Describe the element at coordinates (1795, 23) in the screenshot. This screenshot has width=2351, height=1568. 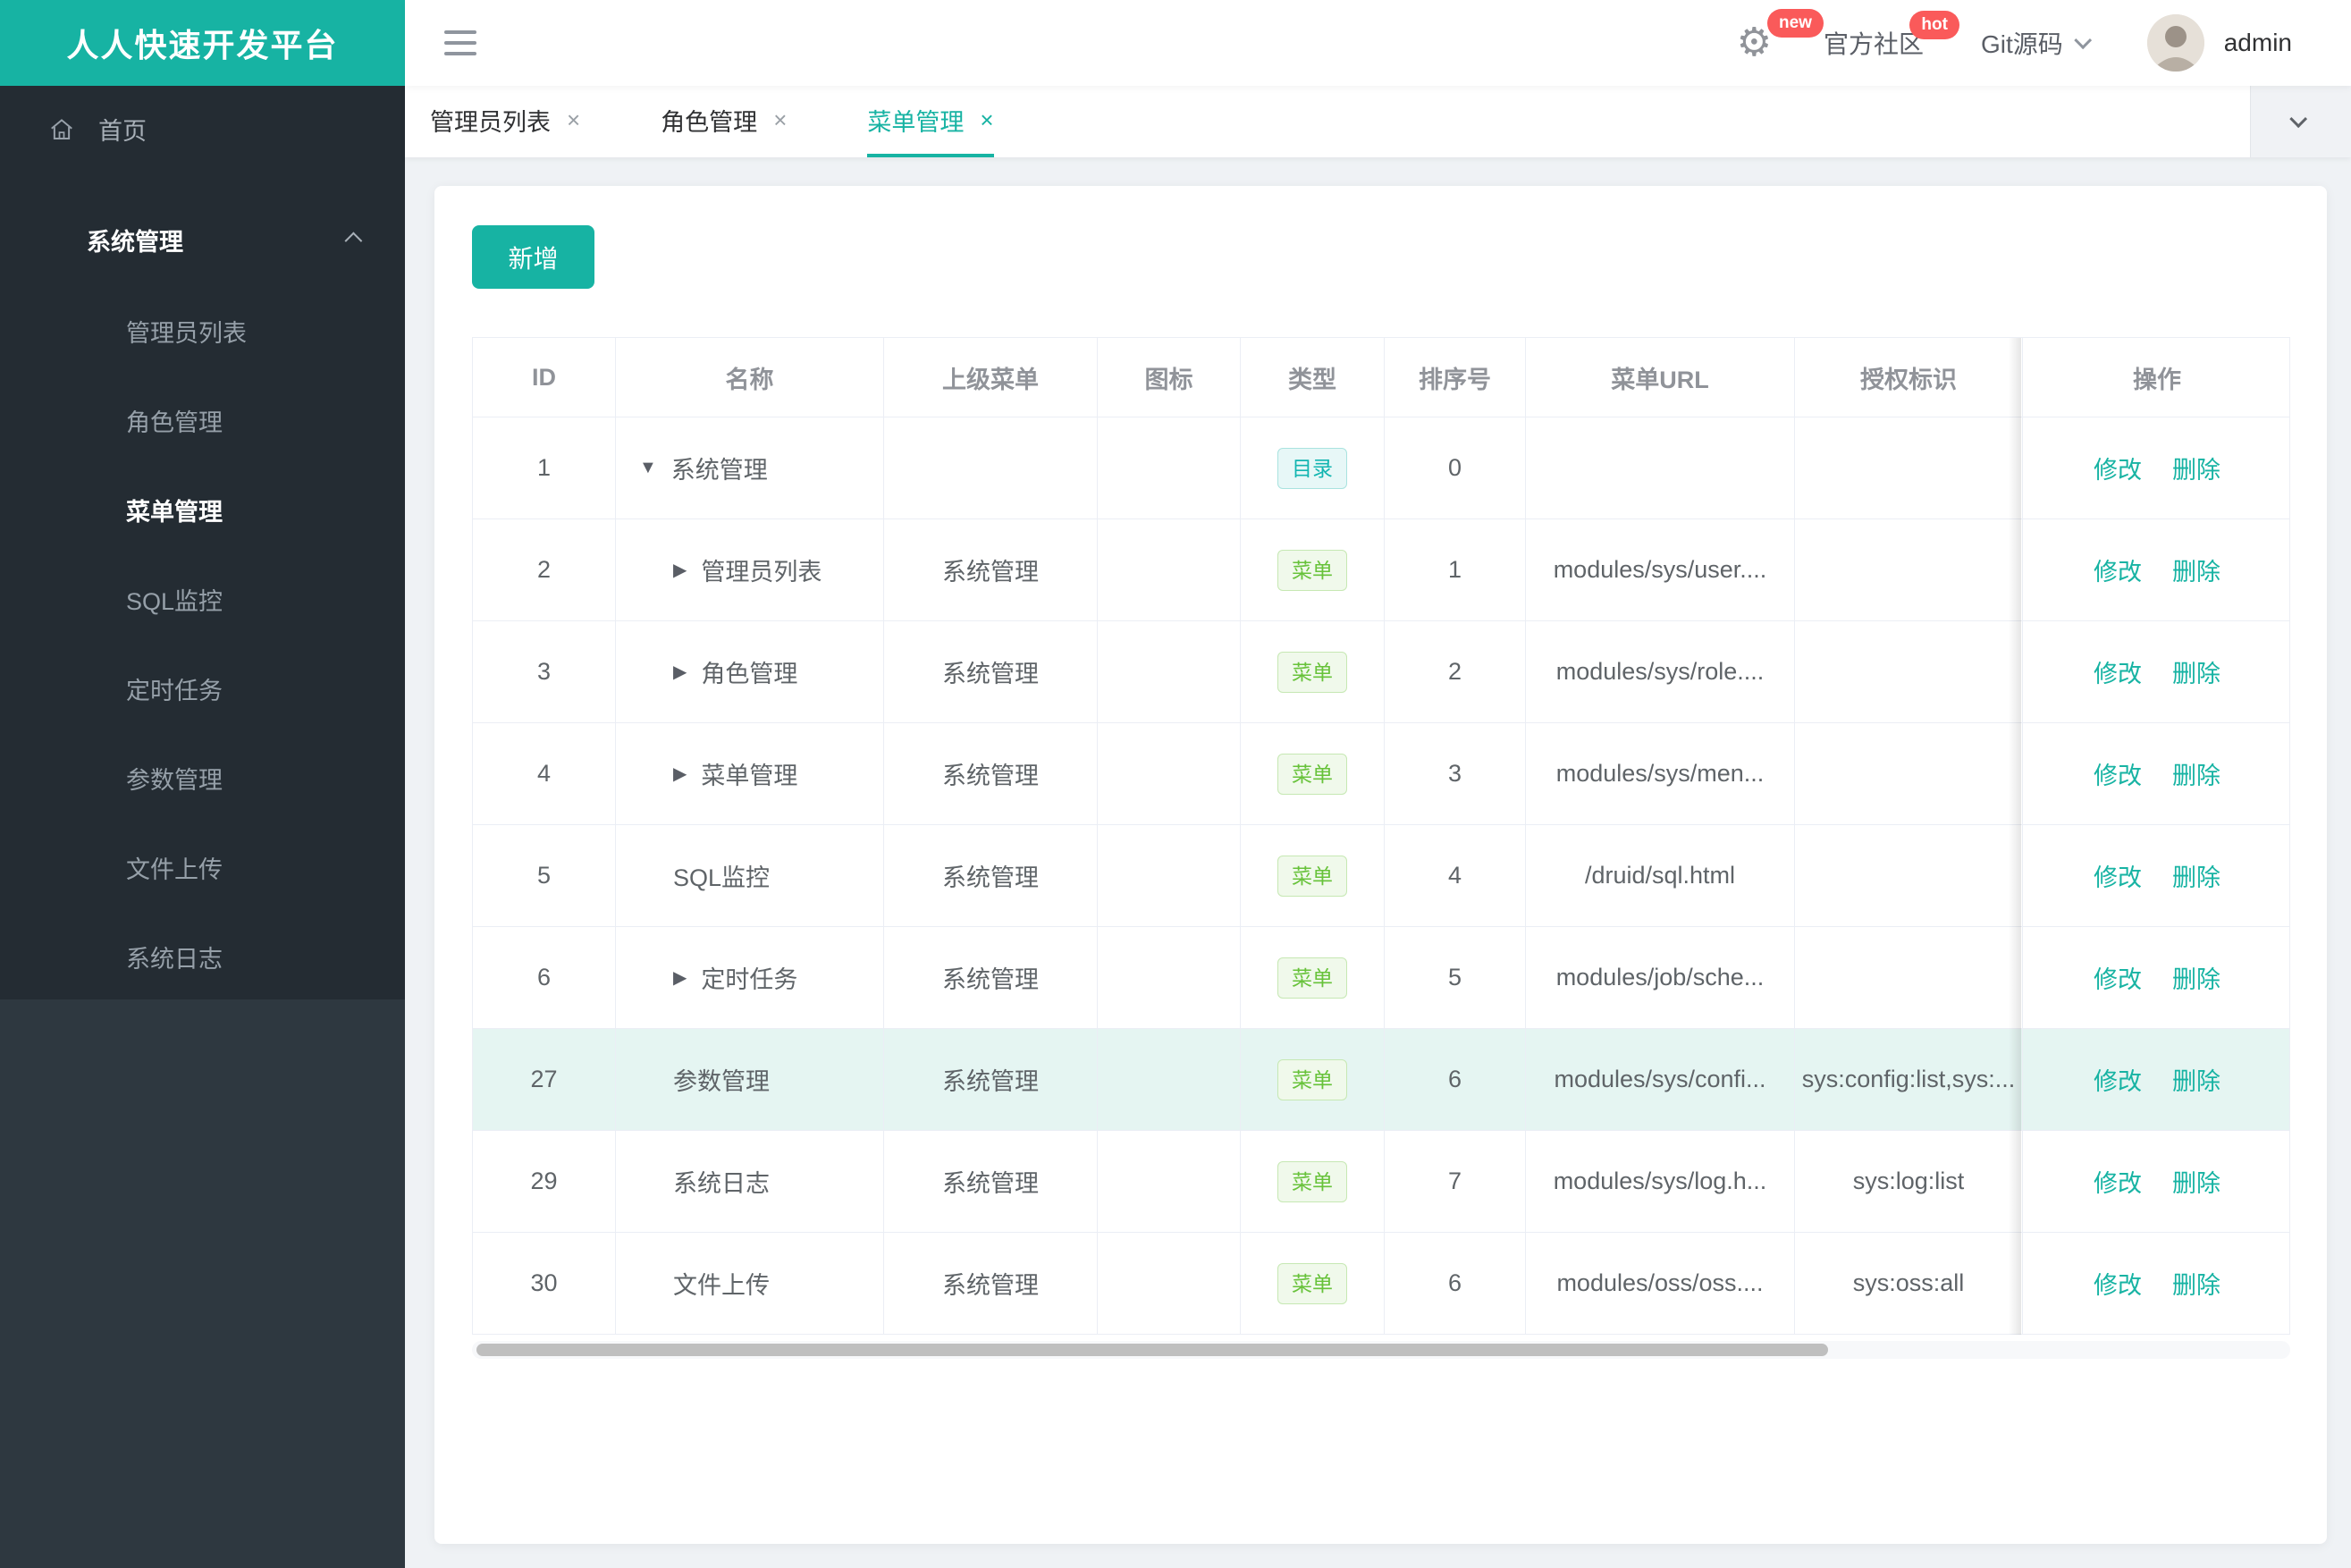
I see `new-badge: new` at that location.